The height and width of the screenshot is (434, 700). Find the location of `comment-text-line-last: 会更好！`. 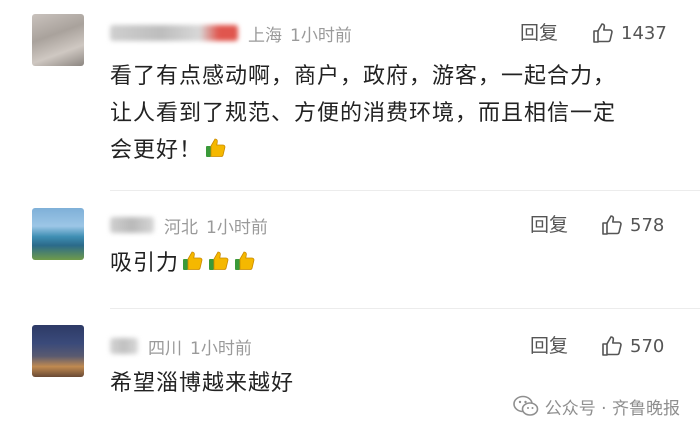

comment-text-line-last: 会更好！ is located at coordinates (390, 150).